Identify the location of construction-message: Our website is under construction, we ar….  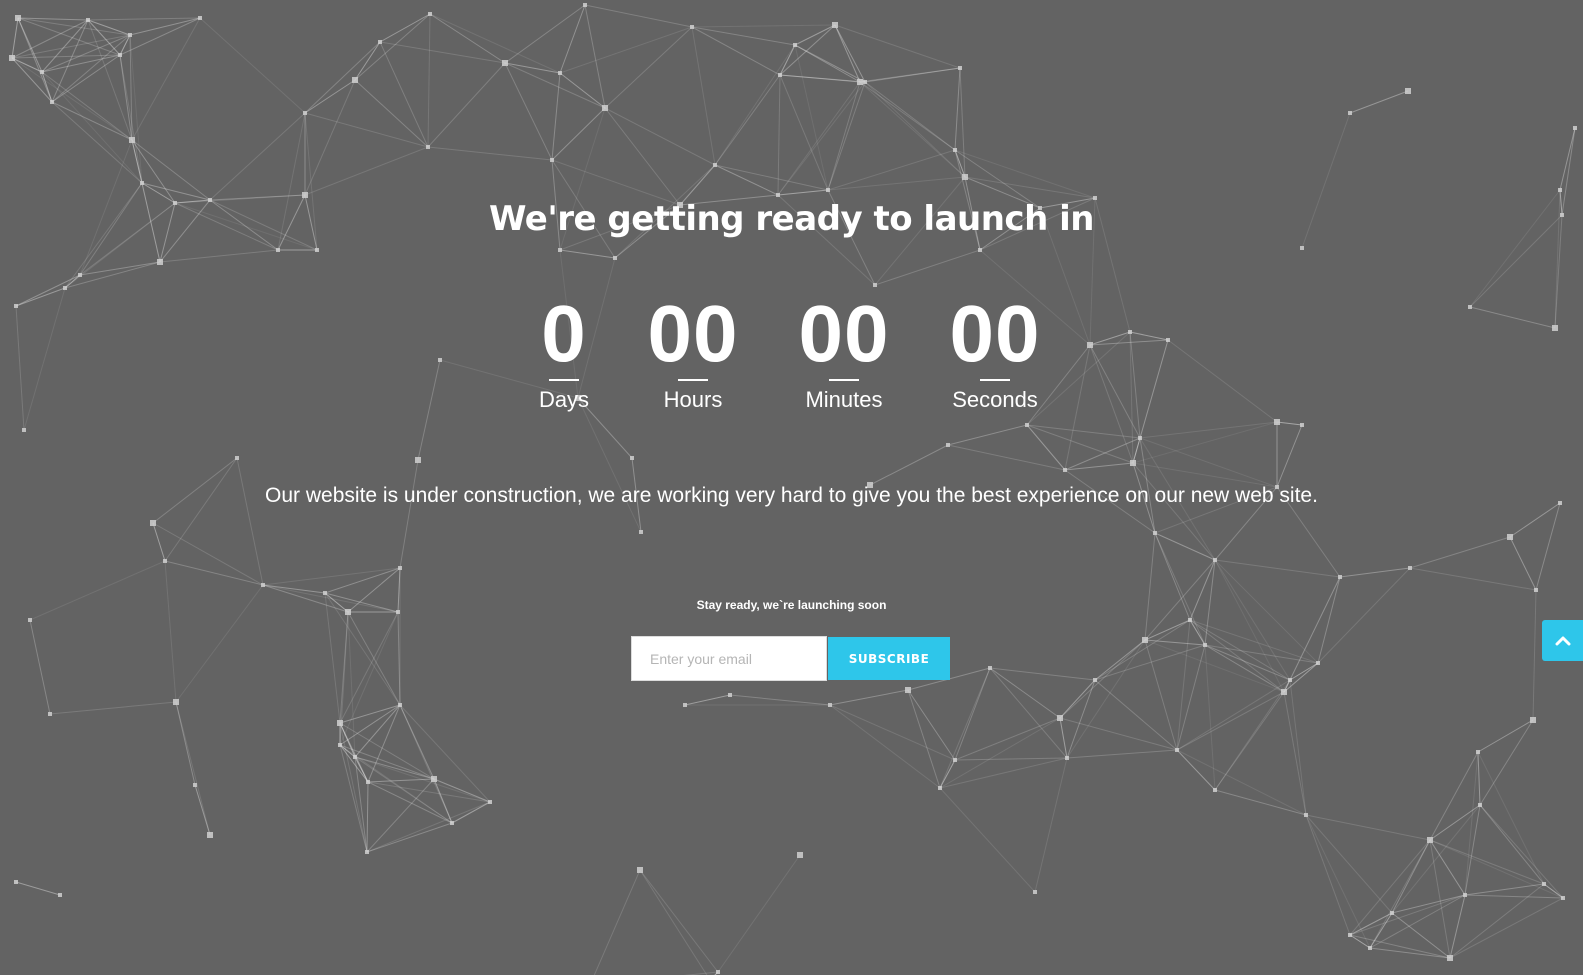
(791, 495).